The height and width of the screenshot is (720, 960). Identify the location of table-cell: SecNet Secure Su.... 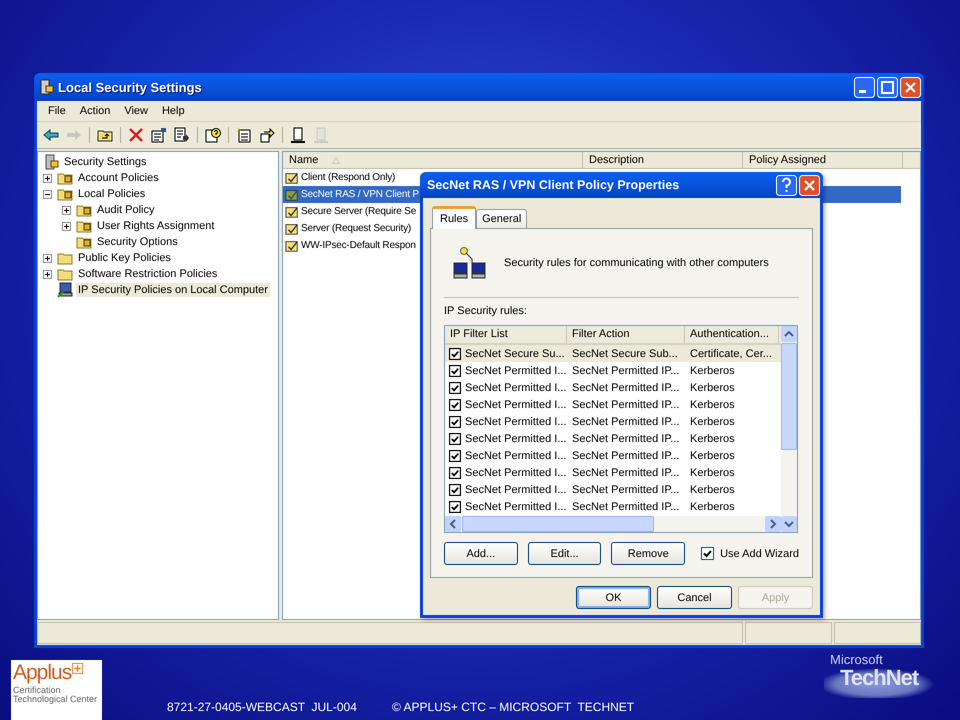
(515, 354).